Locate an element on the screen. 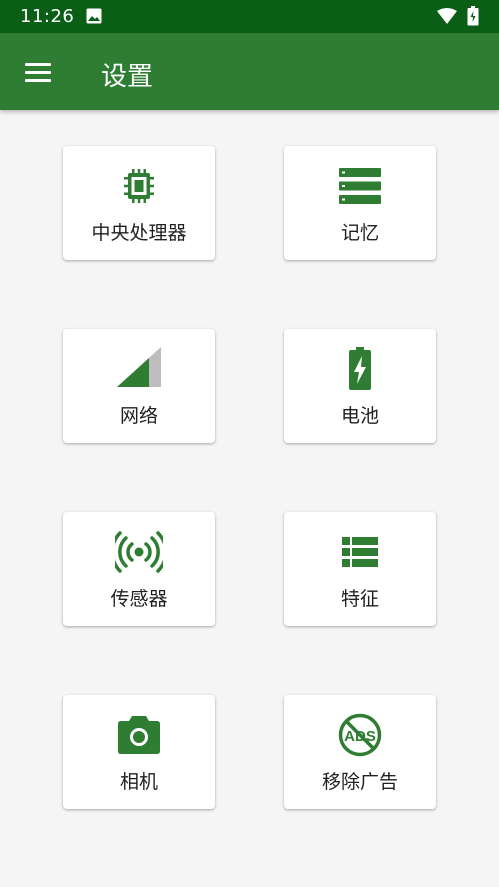 This screenshot has width=499, height=887. card-label: 记忆 is located at coordinates (359, 233).